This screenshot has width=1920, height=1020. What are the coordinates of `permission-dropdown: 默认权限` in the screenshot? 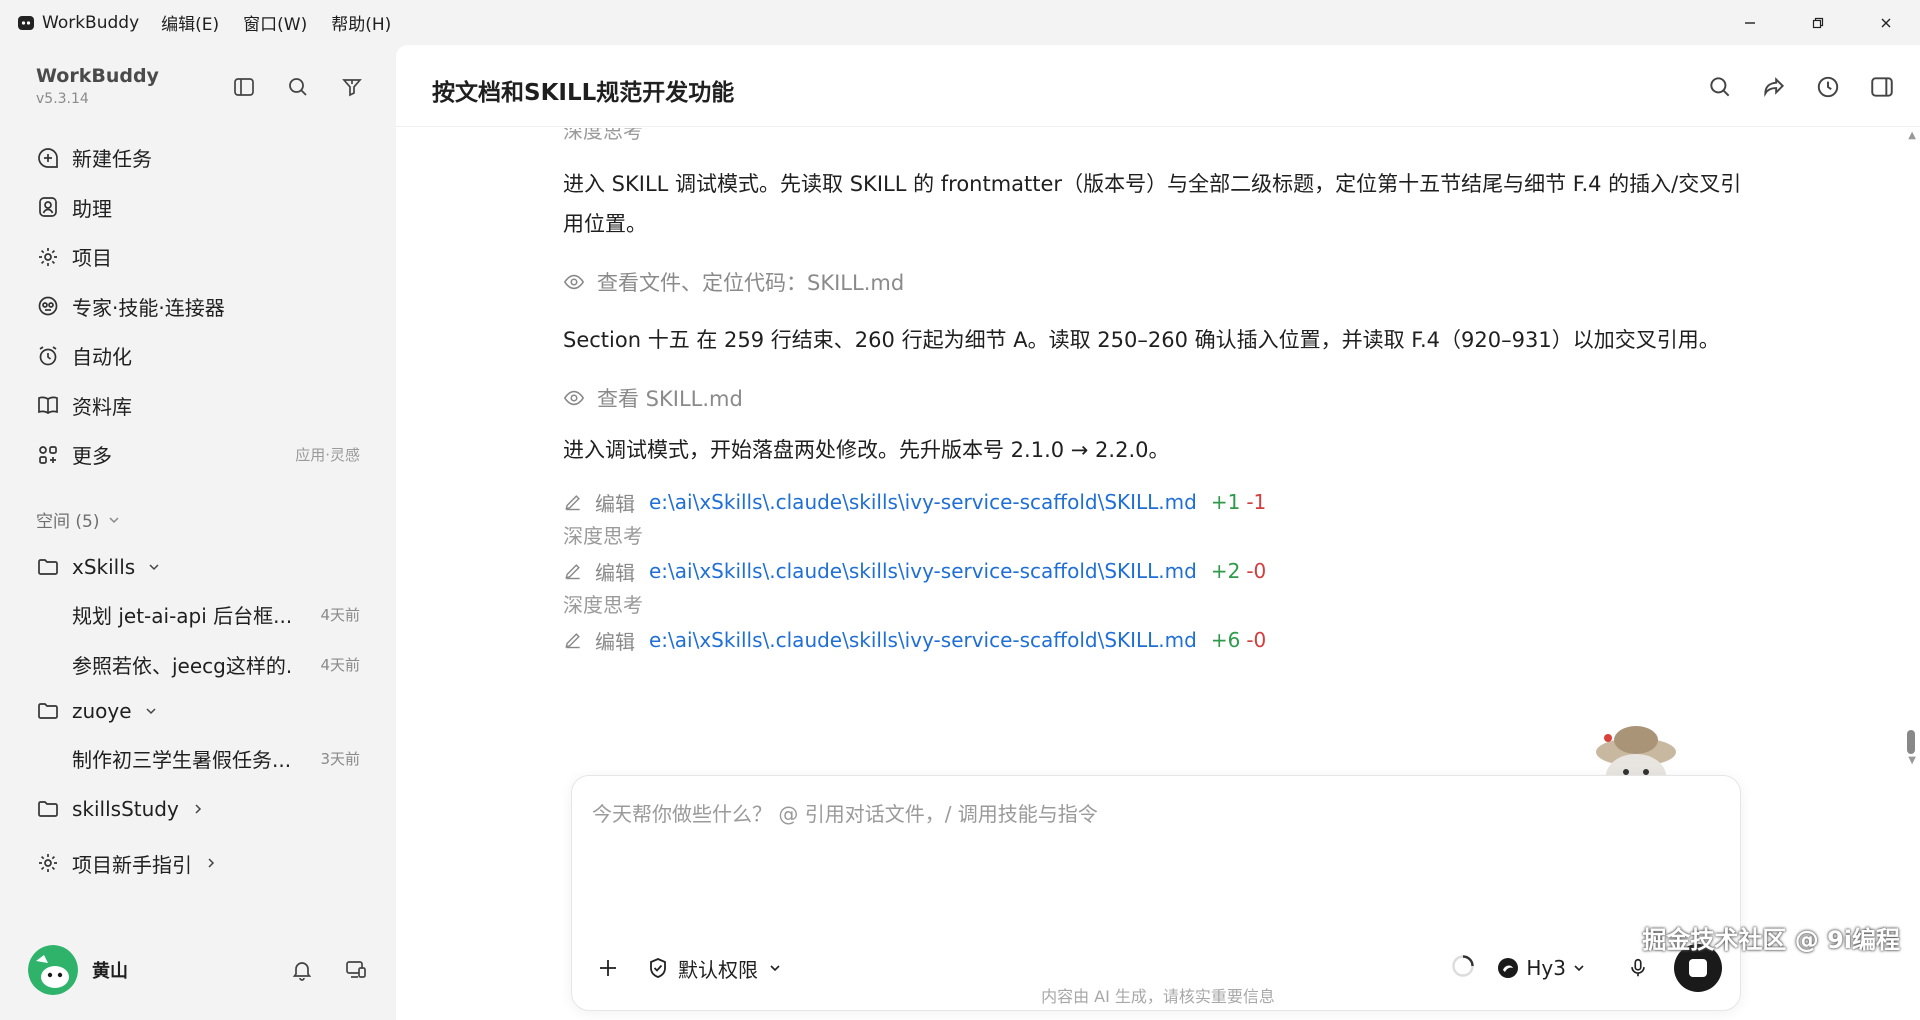 It's located at (714, 968).